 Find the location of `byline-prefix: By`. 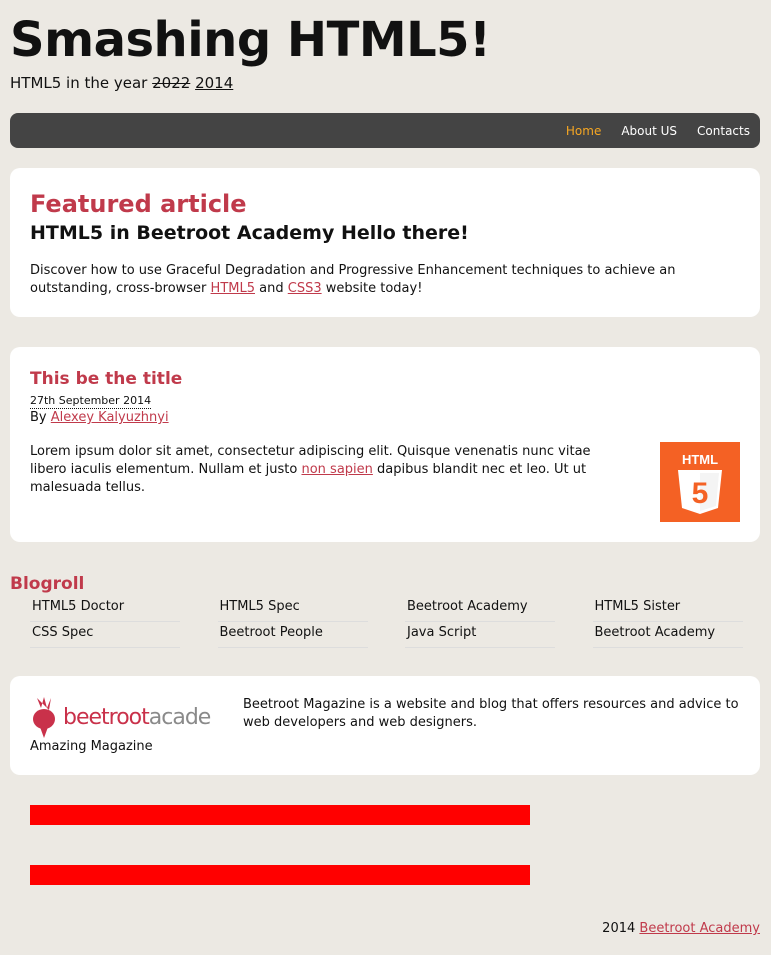

byline-prefix: By is located at coordinates (38, 417).